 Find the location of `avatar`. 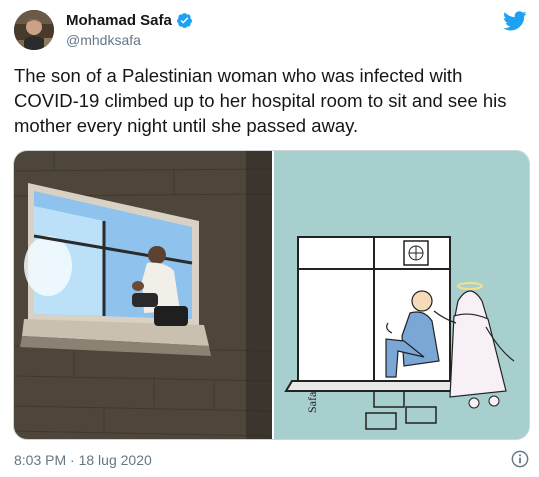

avatar is located at coordinates (34, 30).